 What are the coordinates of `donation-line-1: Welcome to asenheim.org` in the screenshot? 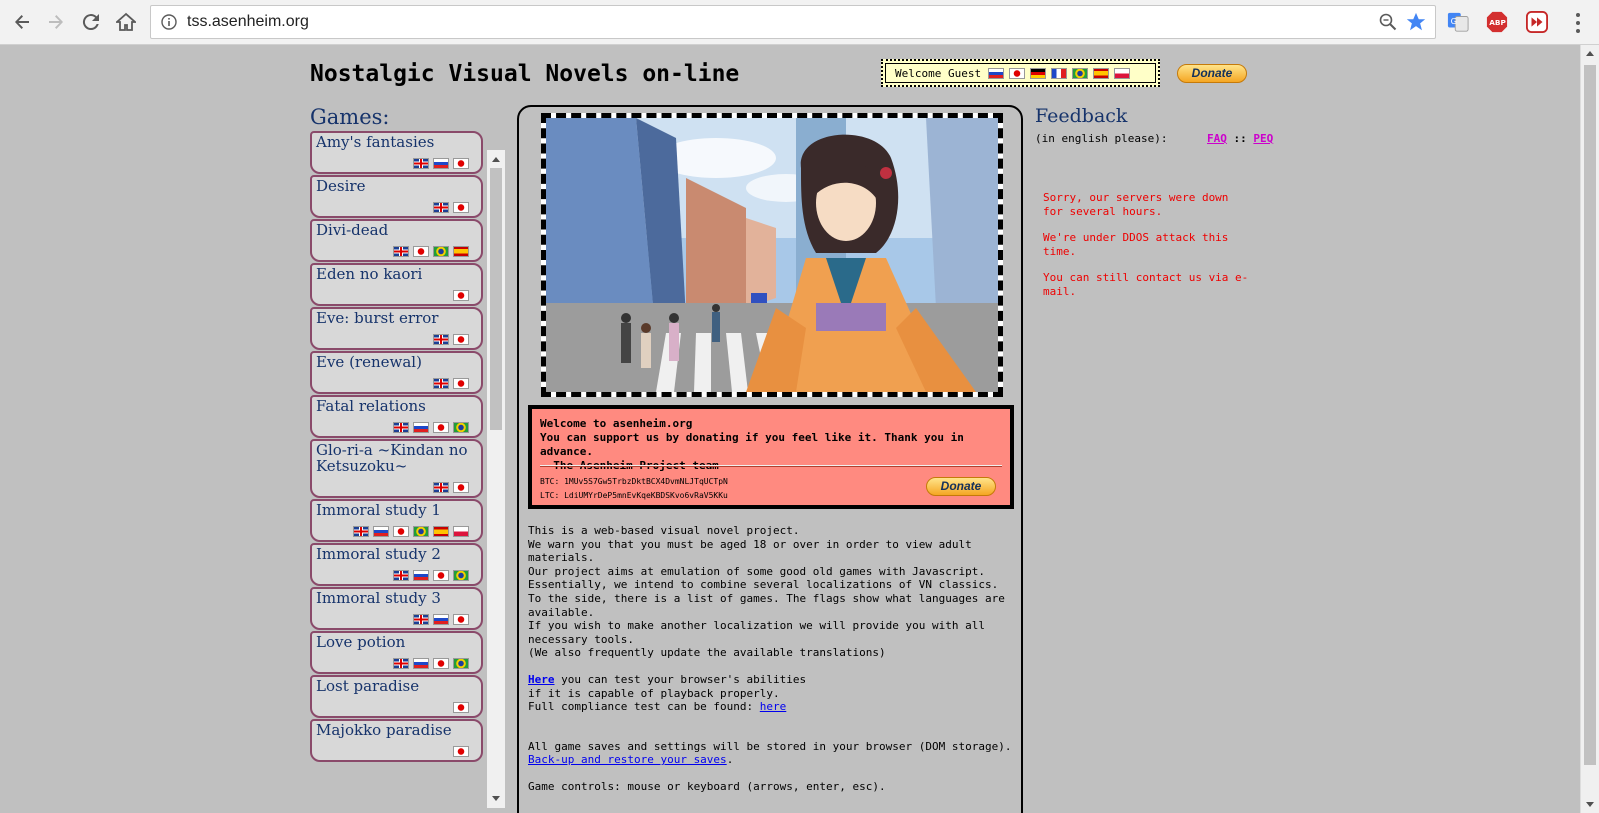 It's located at (616, 423).